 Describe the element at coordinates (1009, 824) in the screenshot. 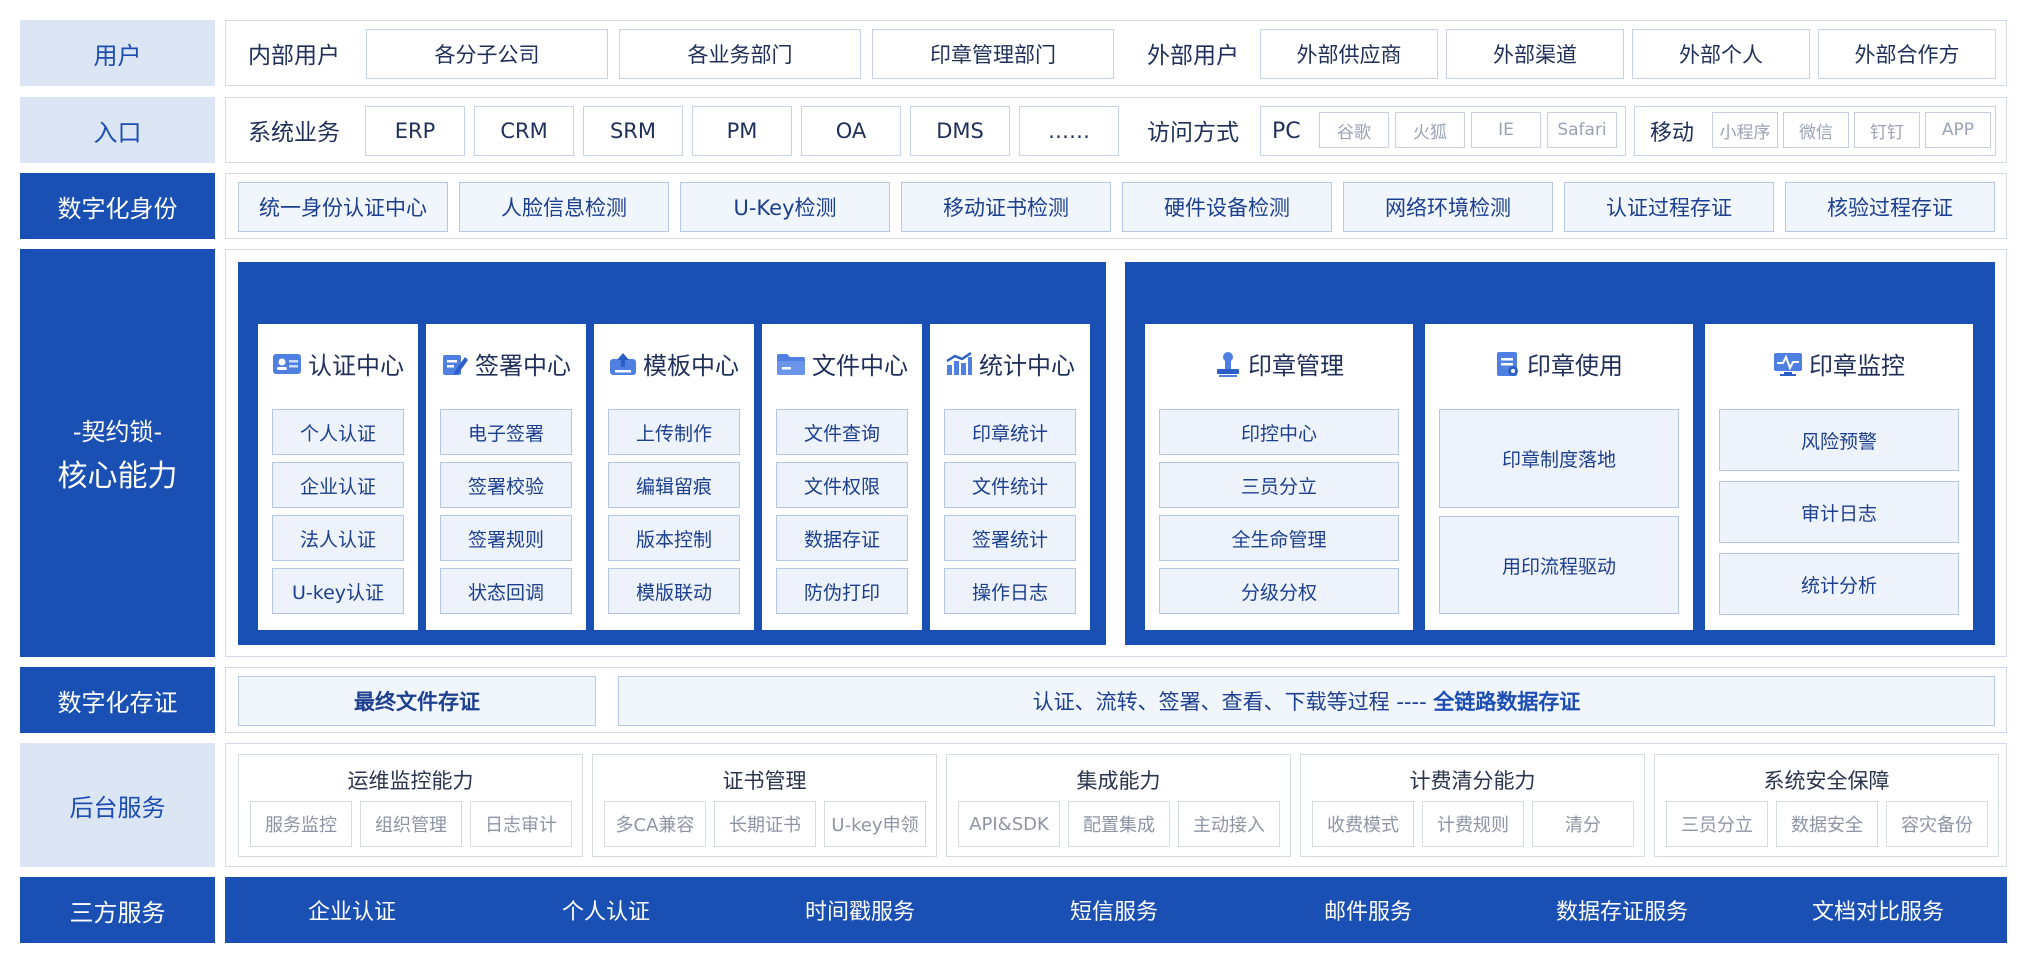

I see `backend-item: API&SDK` at that location.